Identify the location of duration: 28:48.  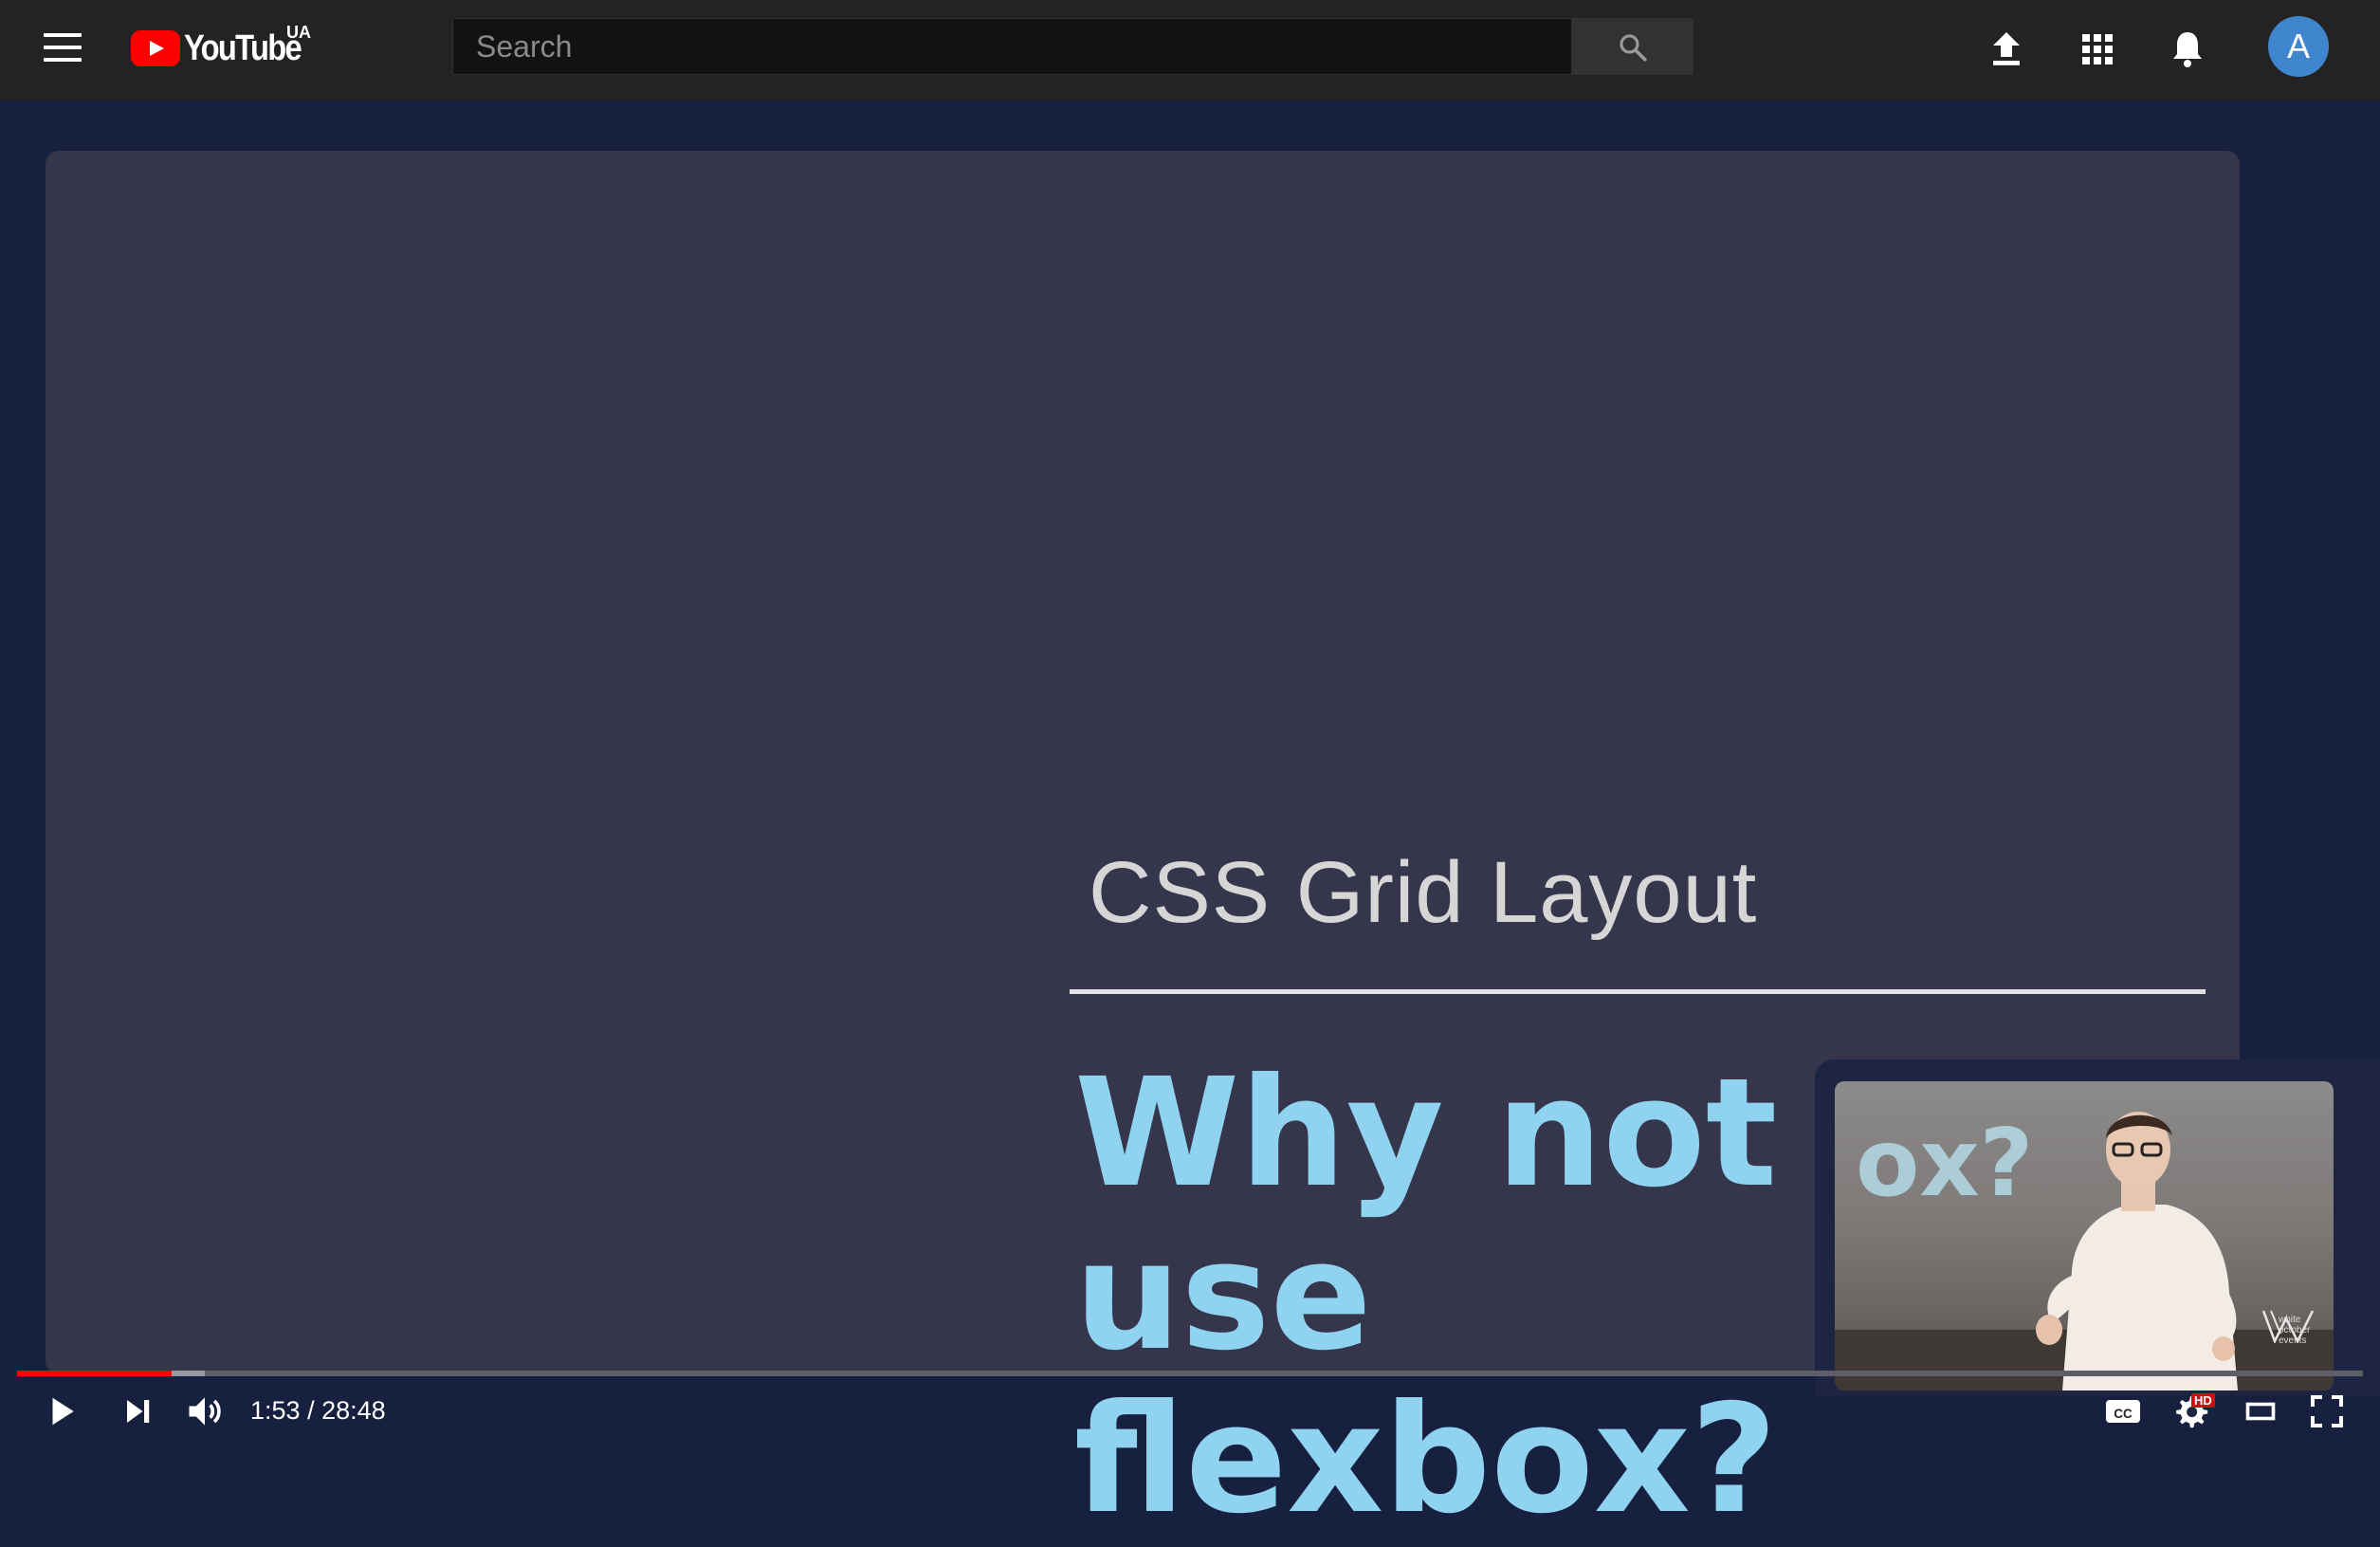
(353, 1410).